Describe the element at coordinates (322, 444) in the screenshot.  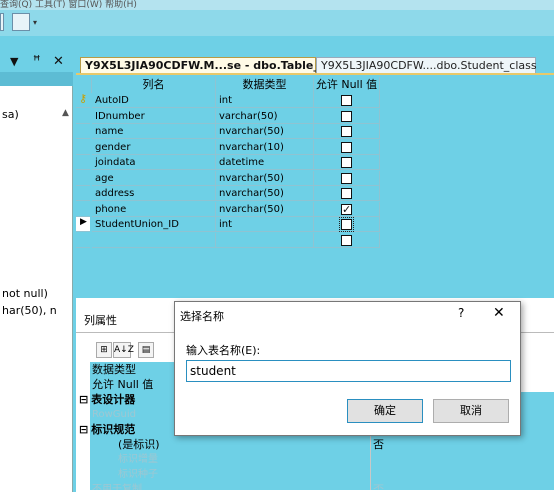
I see `property-row: (是标识) 否` at that location.